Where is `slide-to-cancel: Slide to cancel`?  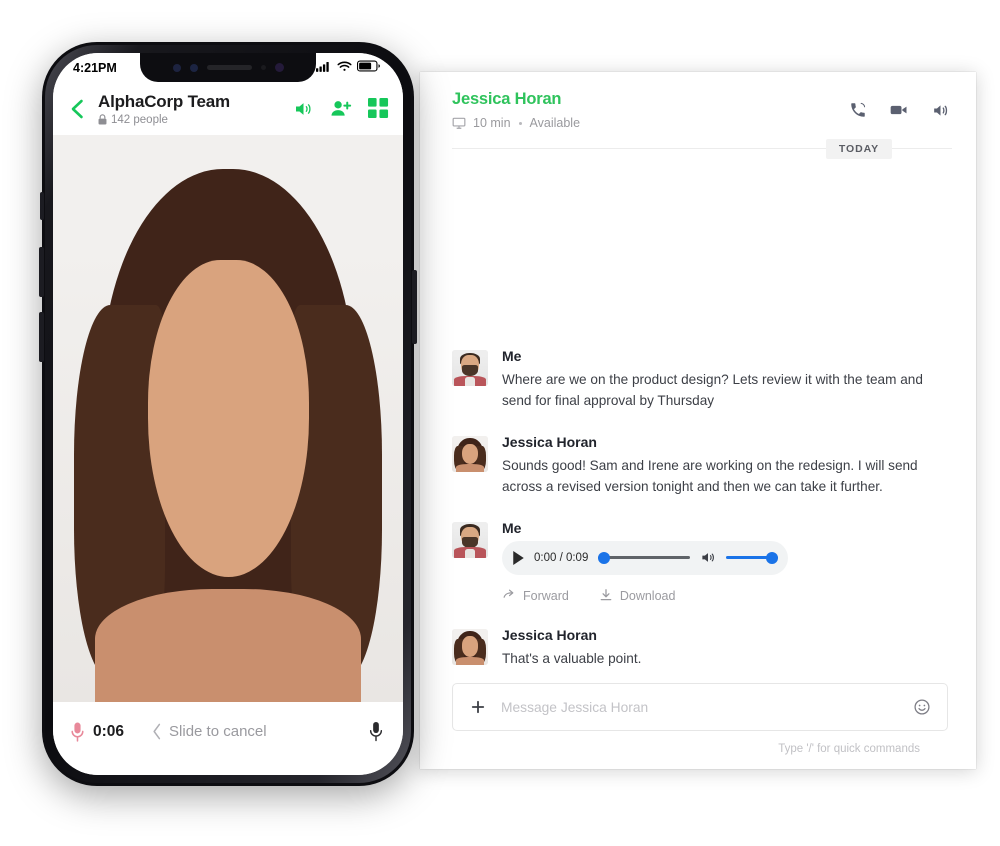
slide-to-cancel: Slide to cancel is located at coordinates (209, 731).